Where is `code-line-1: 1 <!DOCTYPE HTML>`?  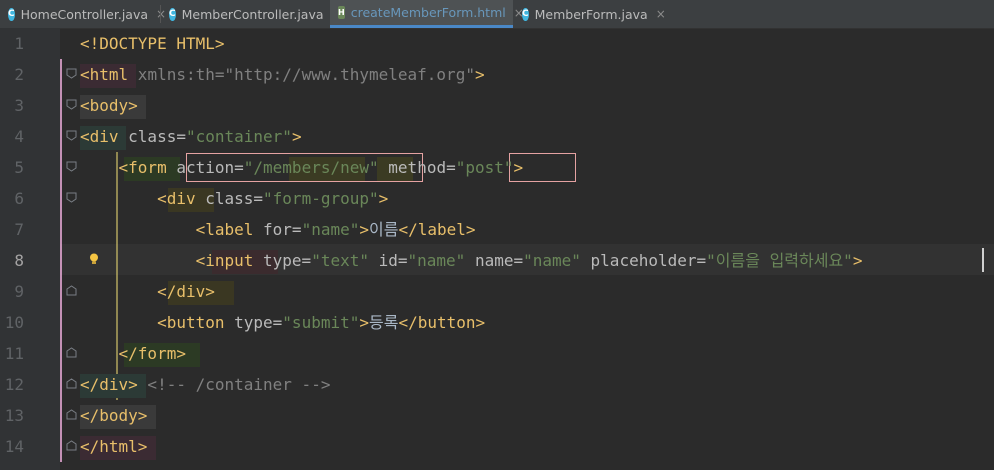 code-line-1: 1 <!DOCTYPE HTML> is located at coordinates (497, 43).